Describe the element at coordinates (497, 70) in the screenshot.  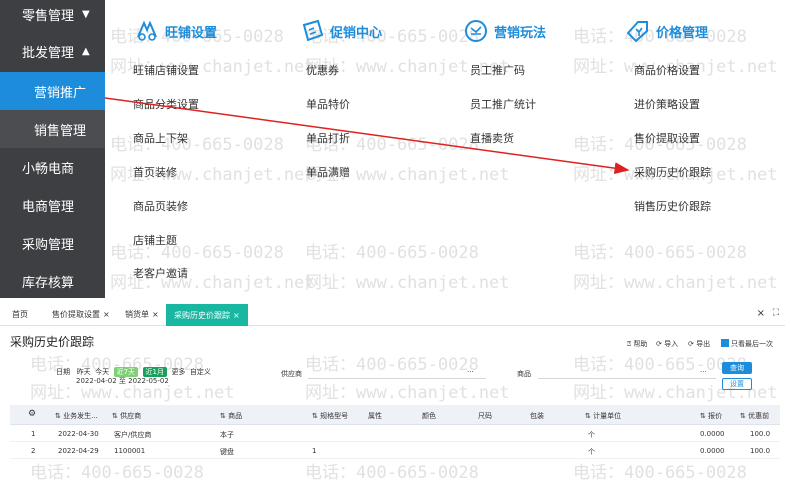
I see `menu-link-staff-qrcode: 员工推广码` at that location.